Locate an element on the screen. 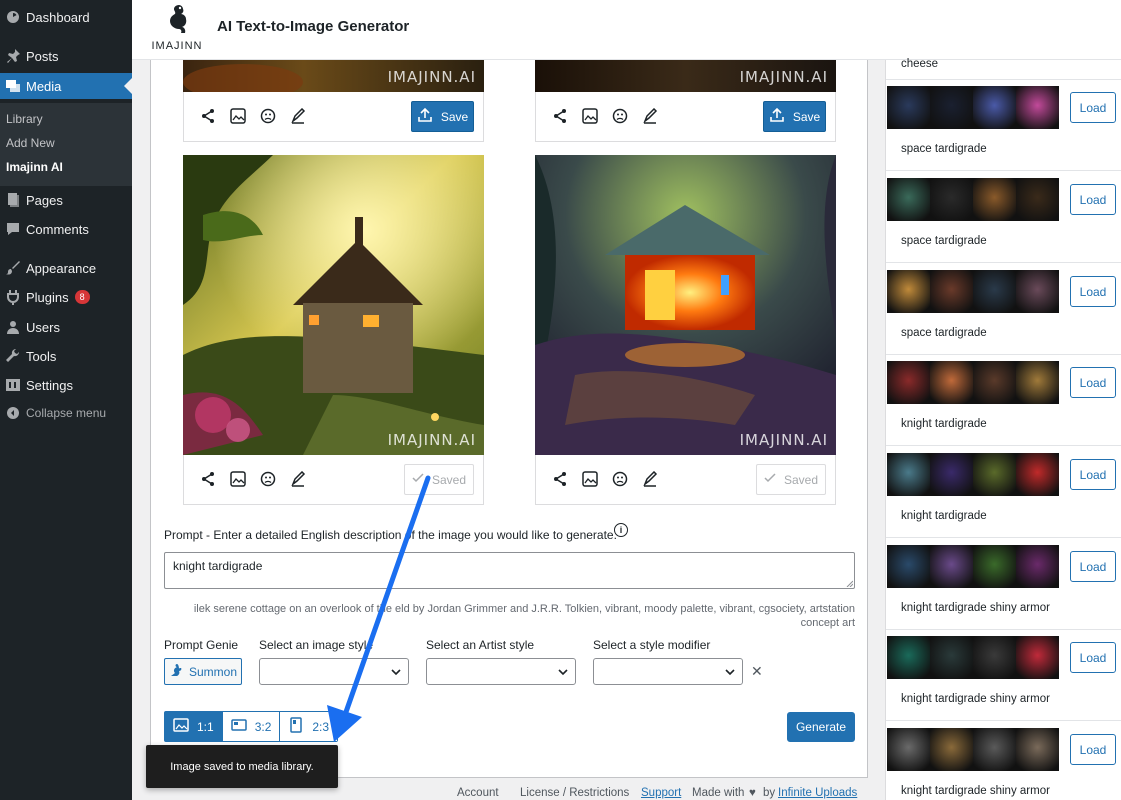  footer-infinite-uploads-link: Infinite Uploads is located at coordinates (817, 793).